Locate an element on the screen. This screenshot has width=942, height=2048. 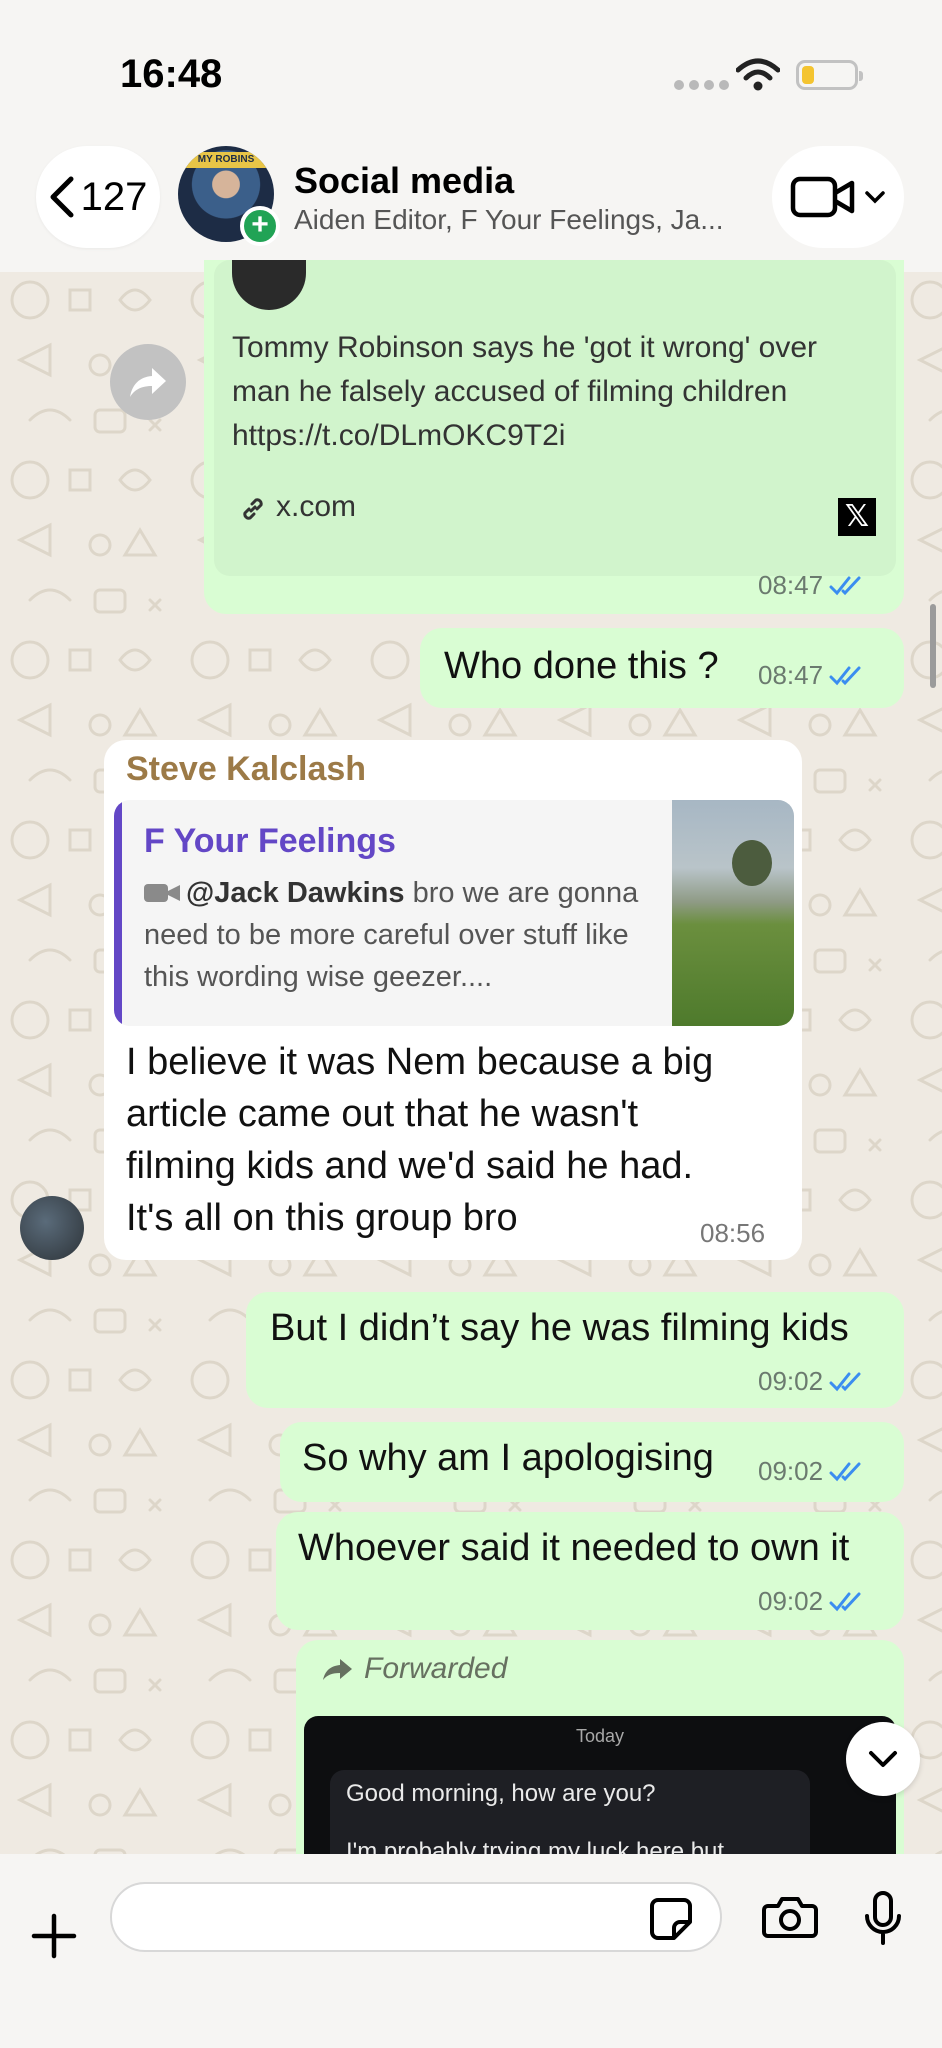
forward-button is located at coordinates (148, 382).